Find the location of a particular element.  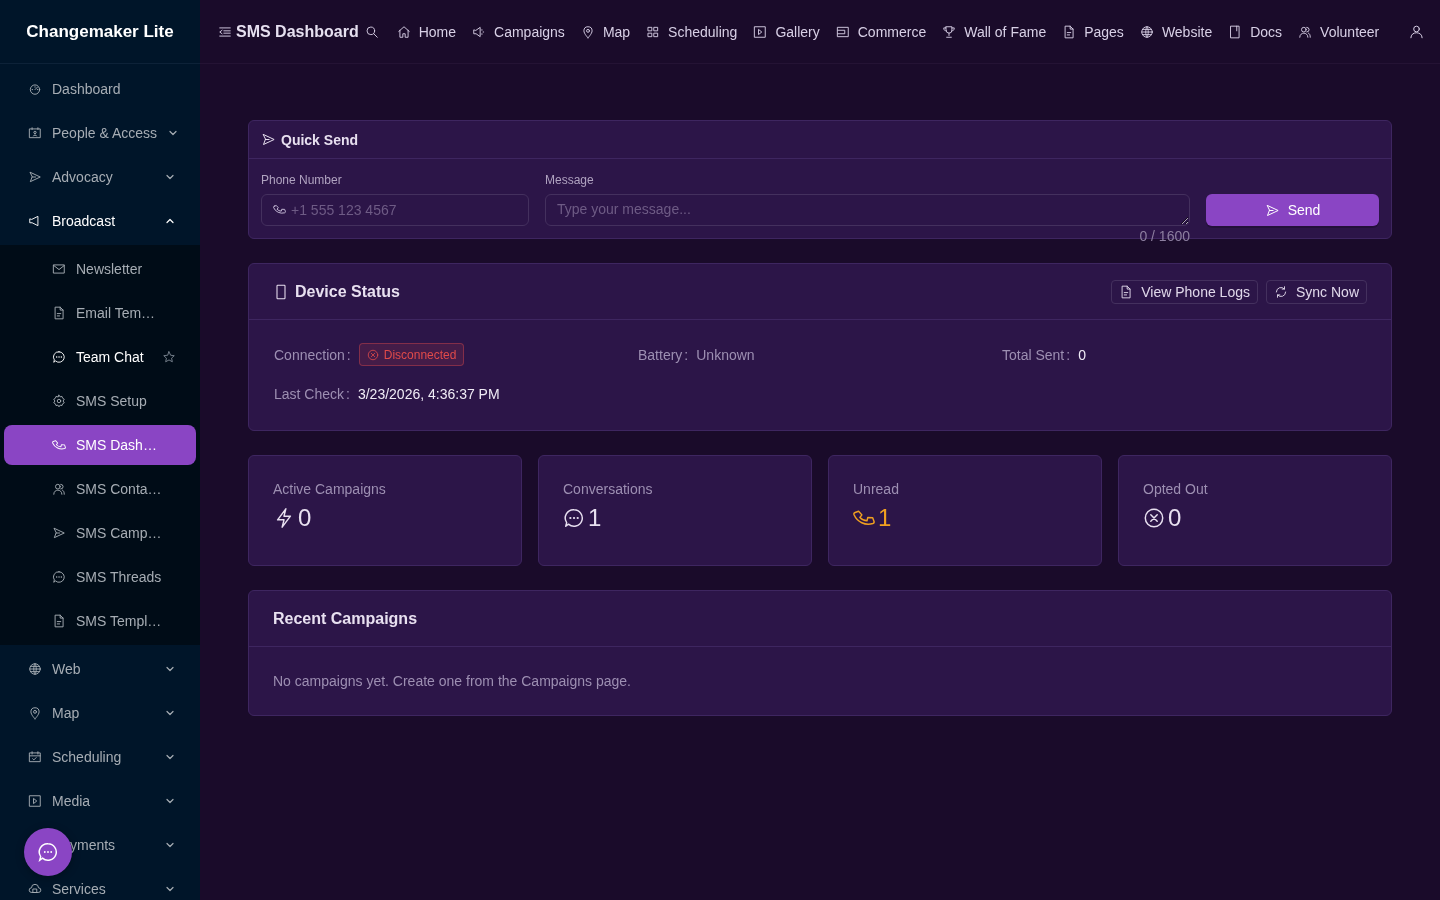

nav-link: Scheduling is located at coordinates (692, 31).